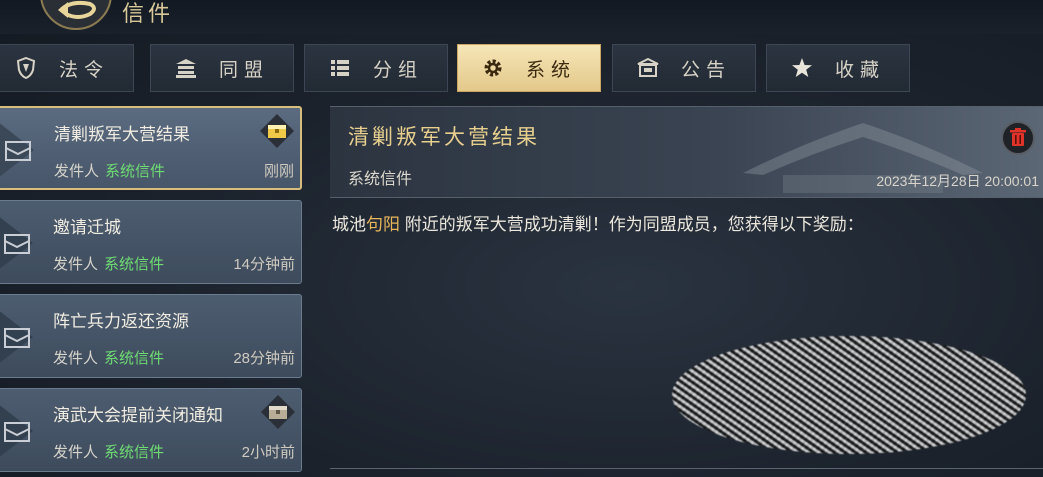 This screenshot has width=1043, height=477. What do you see at coordinates (648, 68) in the screenshot?
I see `notice-board-icon` at bounding box center [648, 68].